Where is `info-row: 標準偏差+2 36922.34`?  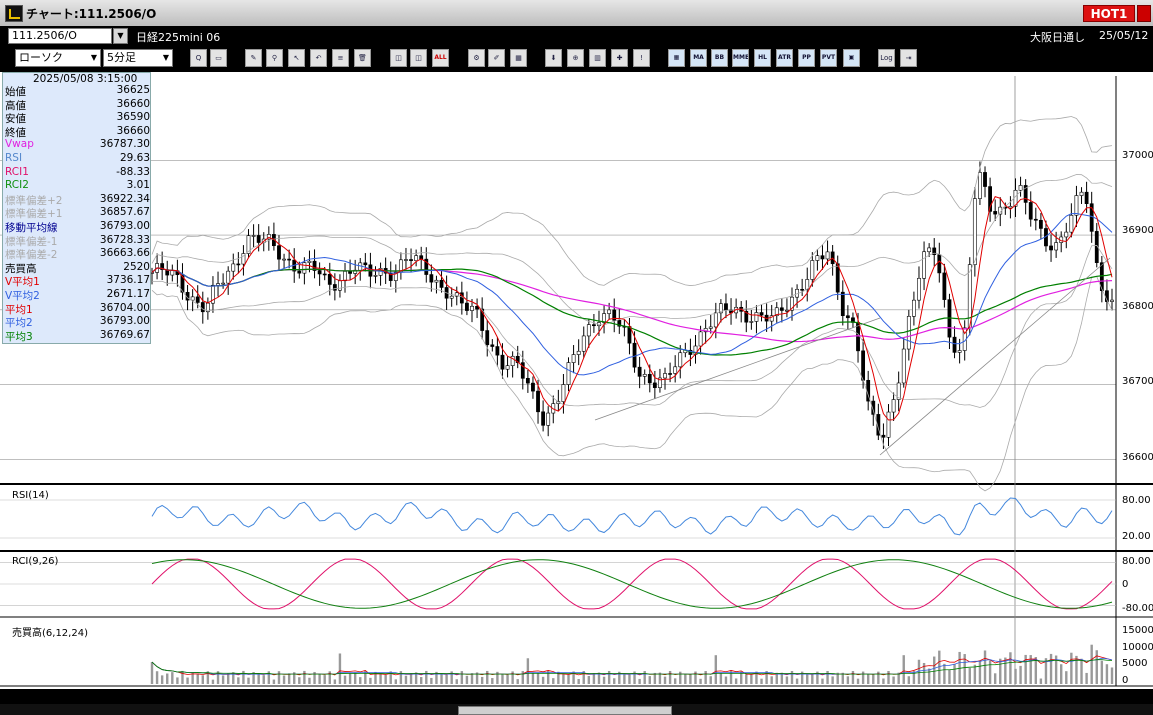 info-row: 標準偏差+2 36922.34 is located at coordinates (77, 200).